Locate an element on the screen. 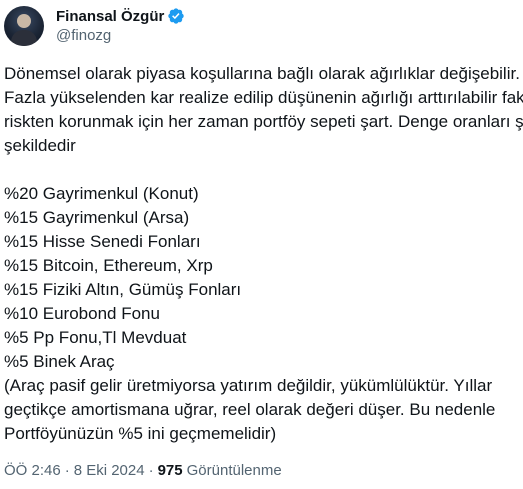 The height and width of the screenshot is (489, 523). tweet-meta: ÖÖ 2:46 · 8 Eki 2024 · 975 Görüntülenme is located at coordinates (143, 470).